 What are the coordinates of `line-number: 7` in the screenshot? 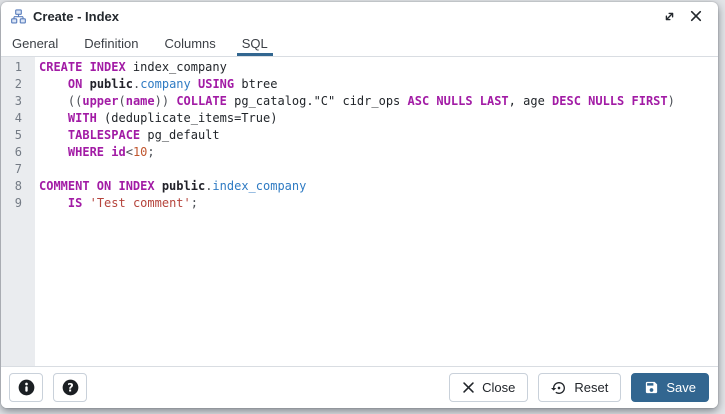 It's located at (18, 169).